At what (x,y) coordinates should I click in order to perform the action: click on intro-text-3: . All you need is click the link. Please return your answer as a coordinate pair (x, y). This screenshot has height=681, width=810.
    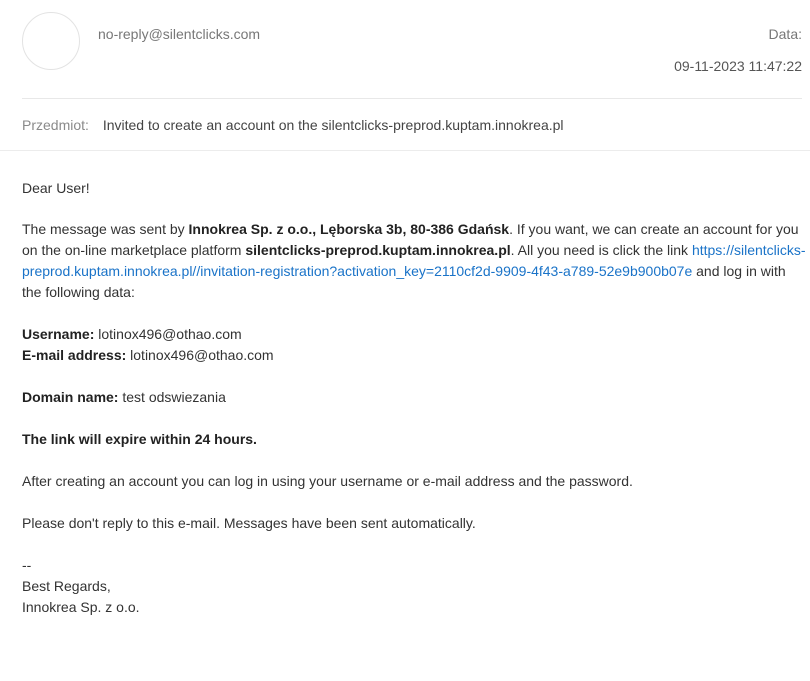
    Looking at the image, I should click on (601, 250).